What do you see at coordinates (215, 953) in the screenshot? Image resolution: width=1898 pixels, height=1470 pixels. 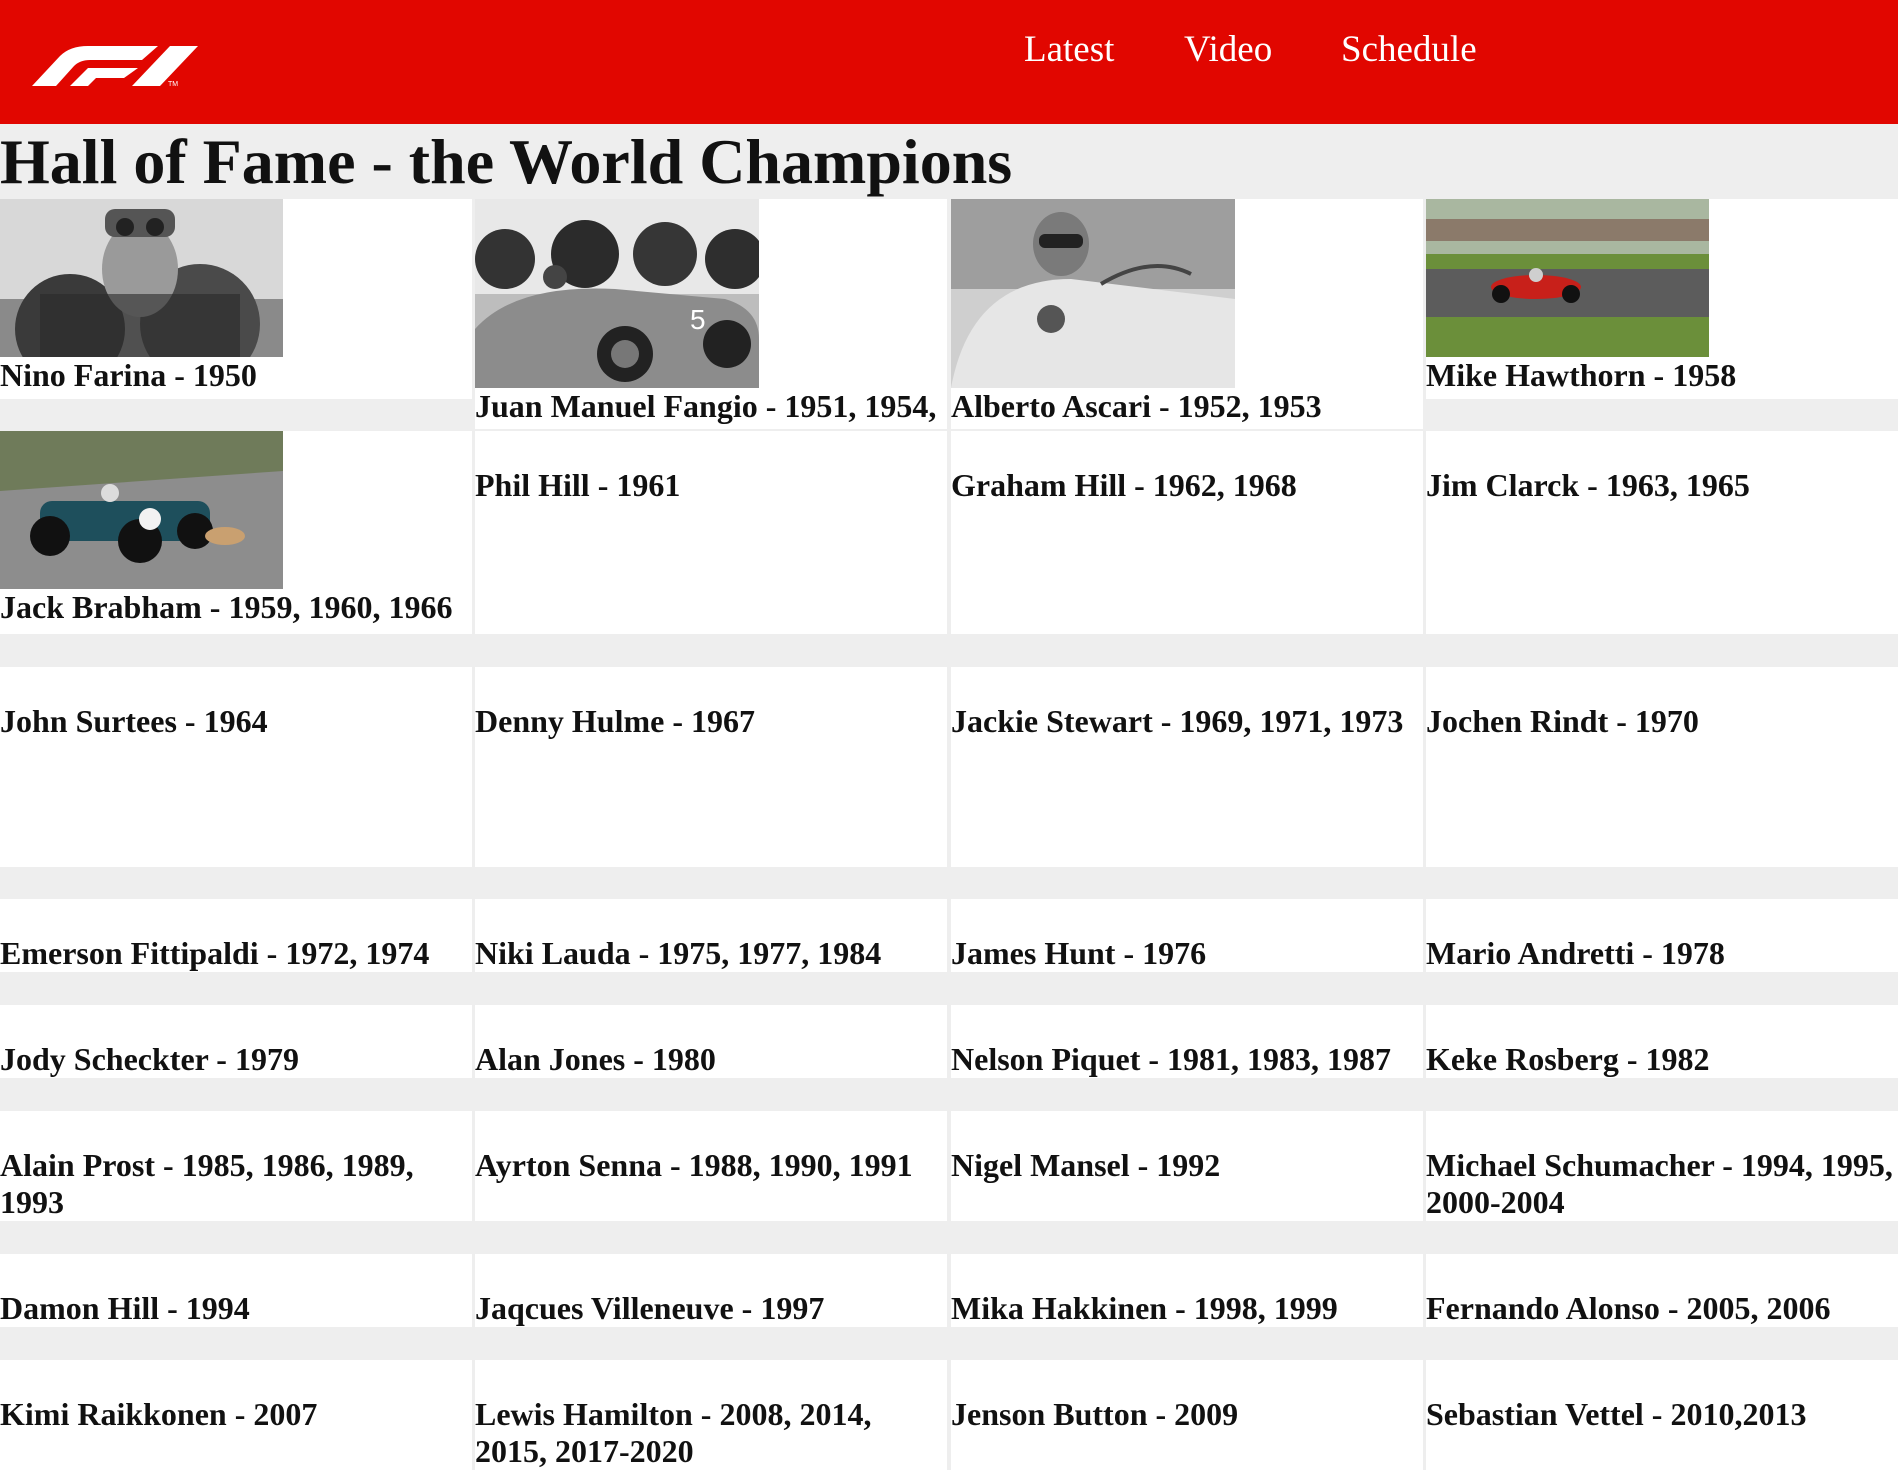 I see `champion-name: Emerson Fittipaldi - 1972, 1974` at bounding box center [215, 953].